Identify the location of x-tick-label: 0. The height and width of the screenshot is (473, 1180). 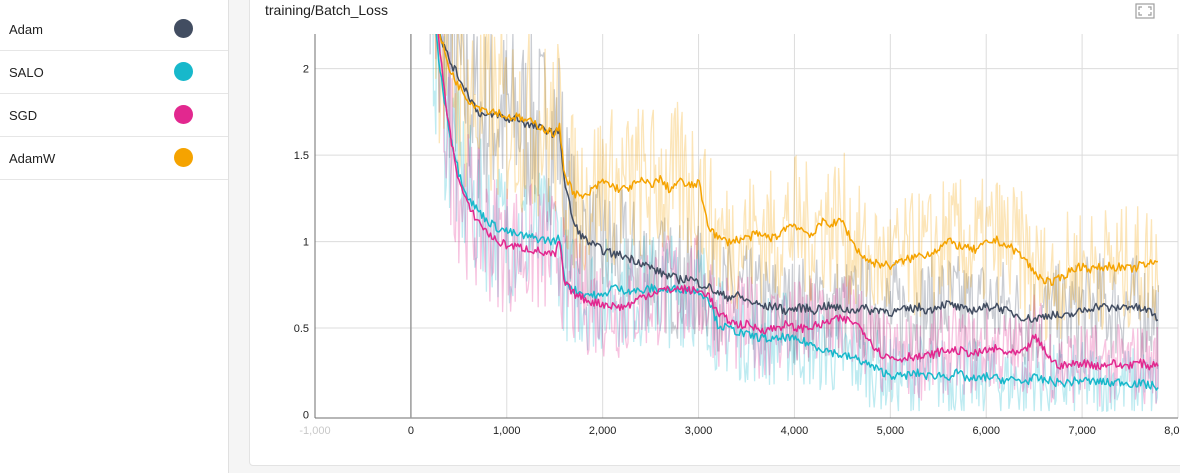
(411, 431).